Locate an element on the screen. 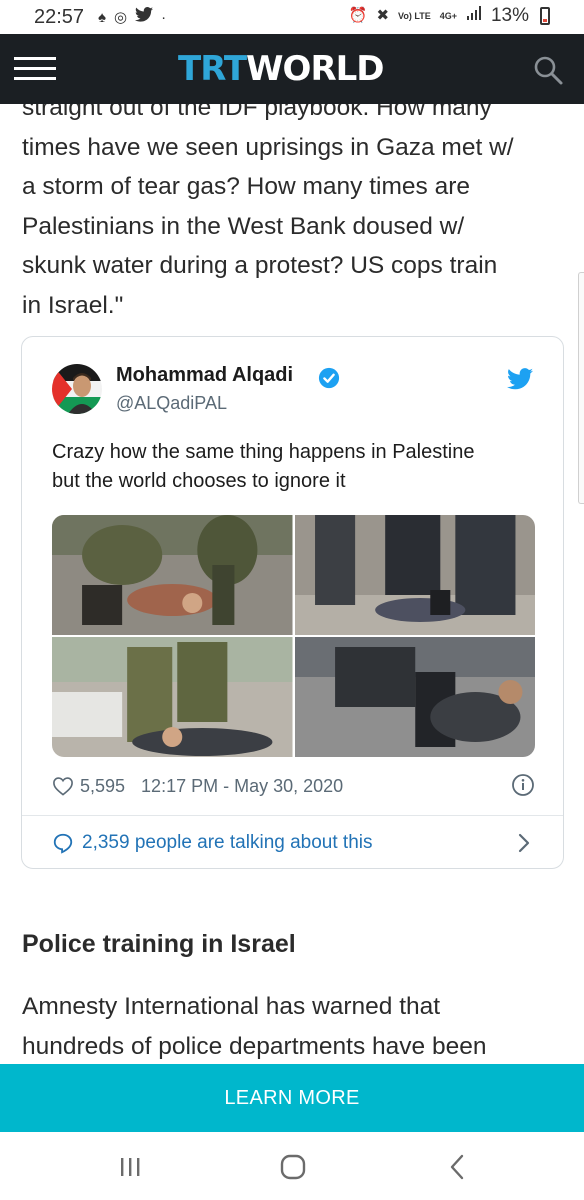 This screenshot has height=1200, width=584. search-icon is located at coordinates (548, 70).